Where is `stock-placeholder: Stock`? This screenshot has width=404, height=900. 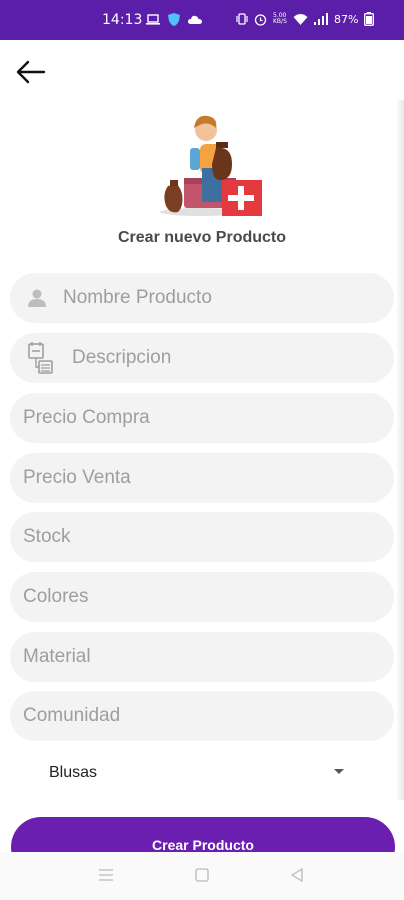
stock-placeholder: Stock is located at coordinates (47, 536).